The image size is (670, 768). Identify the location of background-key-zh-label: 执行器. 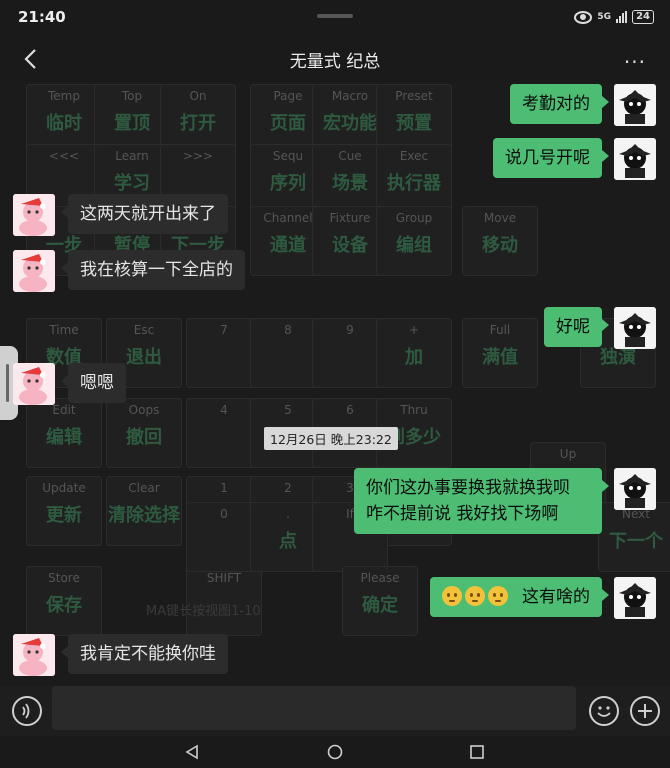
(414, 183).